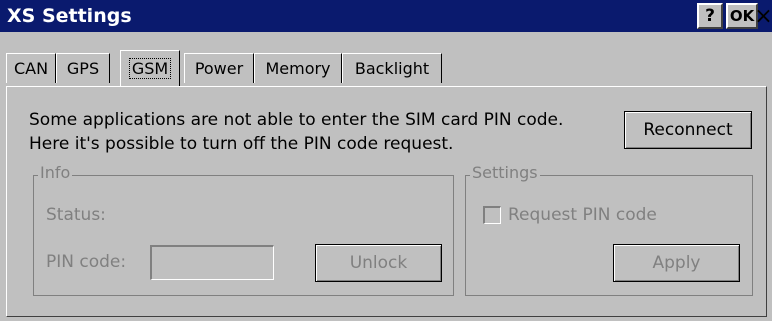 This screenshot has height=321, width=772. Describe the element at coordinates (69, 16) in the screenshot. I see `window-title: XS Settings` at that location.